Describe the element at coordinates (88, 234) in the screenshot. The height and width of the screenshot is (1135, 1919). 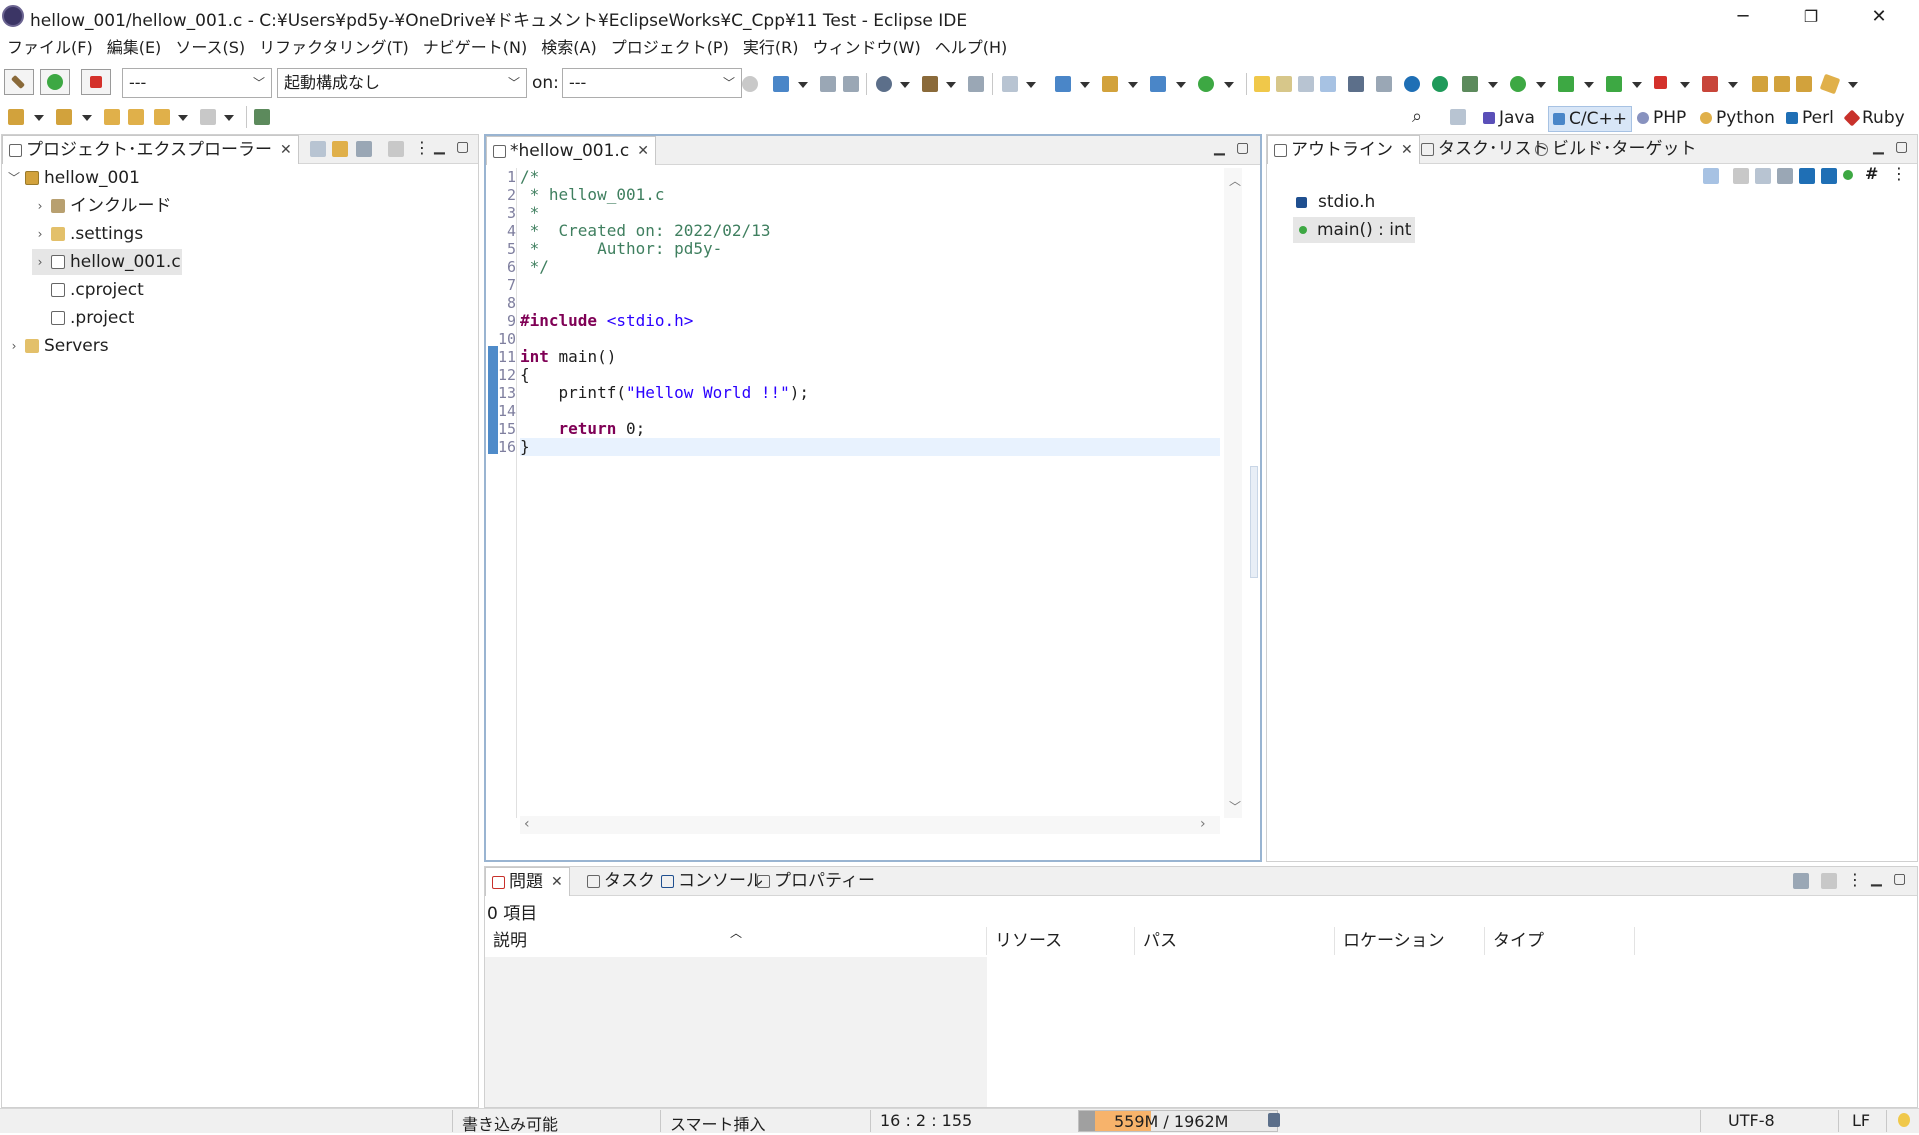
I see `tree-item-settings: › .settings` at that location.